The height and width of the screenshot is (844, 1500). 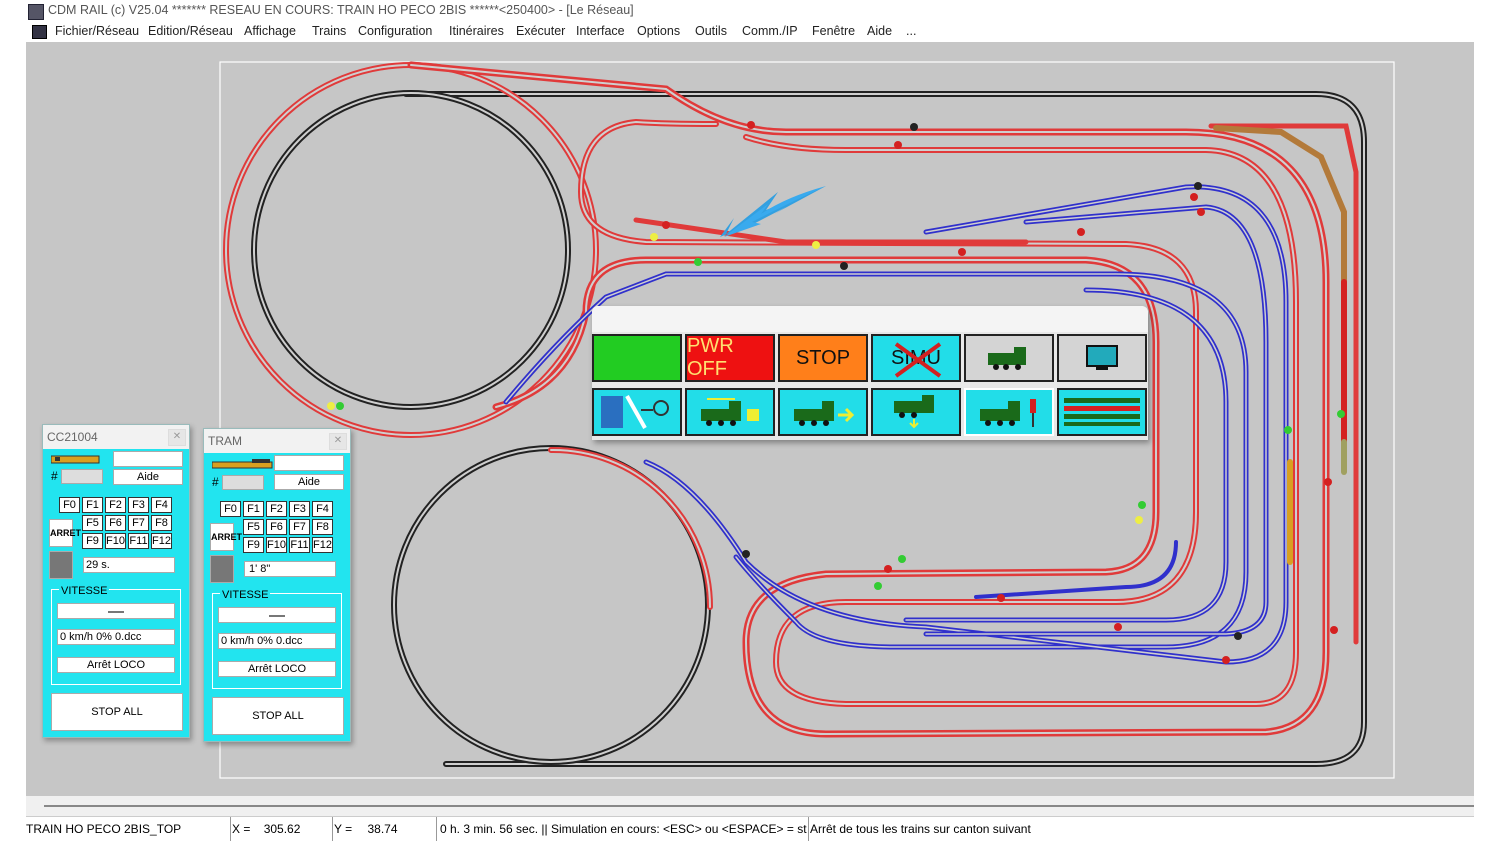 I want to click on loco-status-indicator, so click(x=222, y=569).